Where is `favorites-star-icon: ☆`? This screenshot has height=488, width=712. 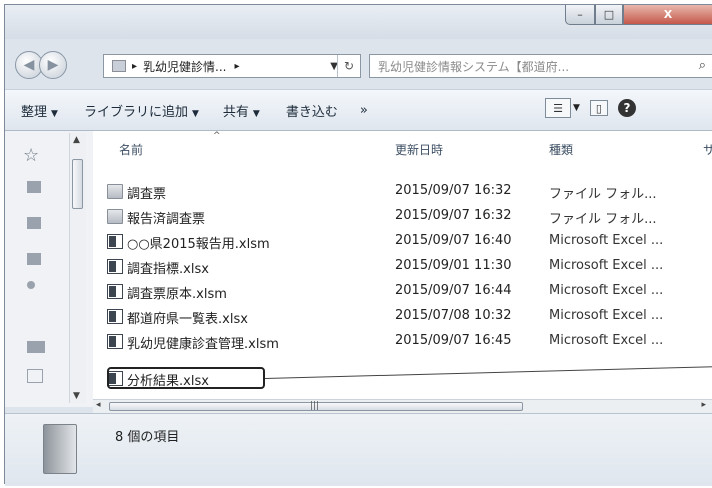
favorites-star-icon: ☆ is located at coordinates (31, 155).